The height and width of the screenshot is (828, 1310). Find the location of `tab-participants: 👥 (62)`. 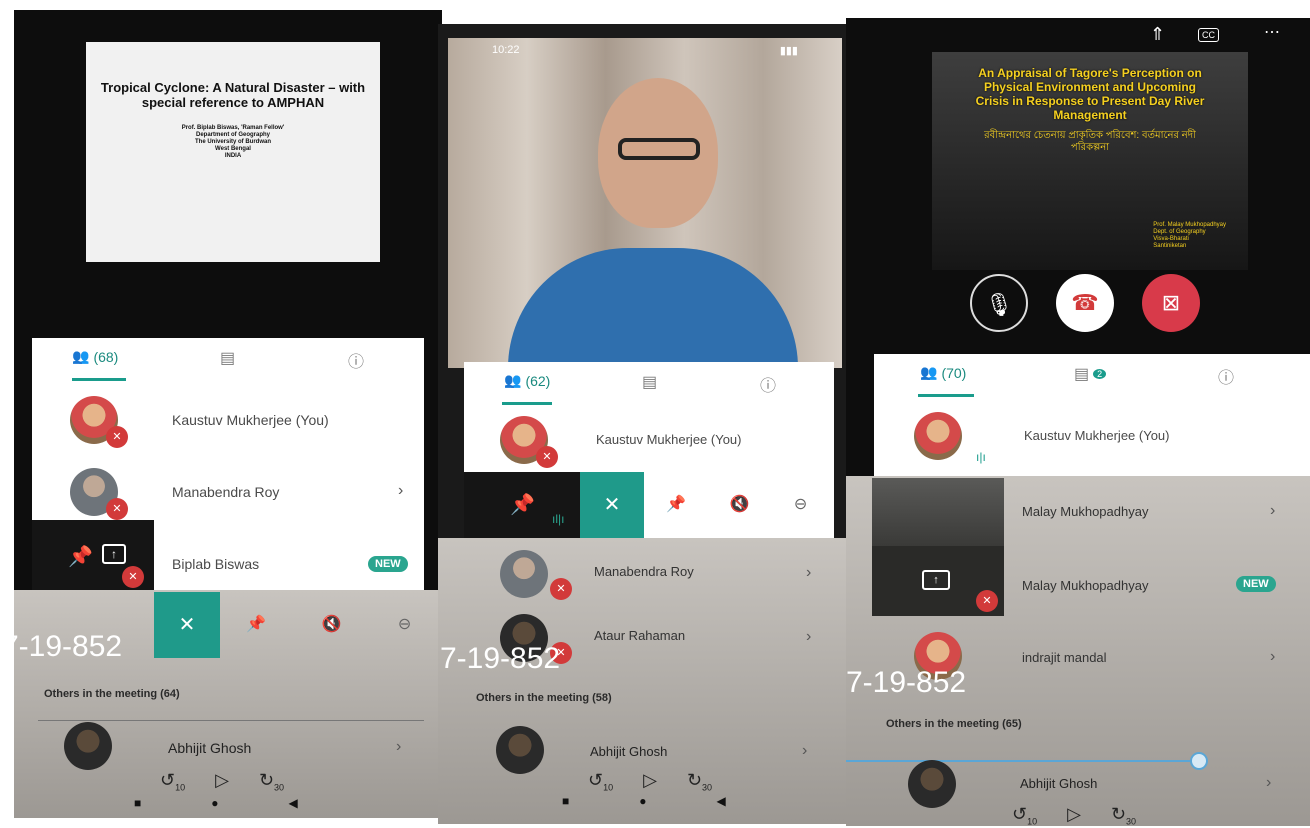

tab-participants: 👥 (62) is located at coordinates (527, 380).